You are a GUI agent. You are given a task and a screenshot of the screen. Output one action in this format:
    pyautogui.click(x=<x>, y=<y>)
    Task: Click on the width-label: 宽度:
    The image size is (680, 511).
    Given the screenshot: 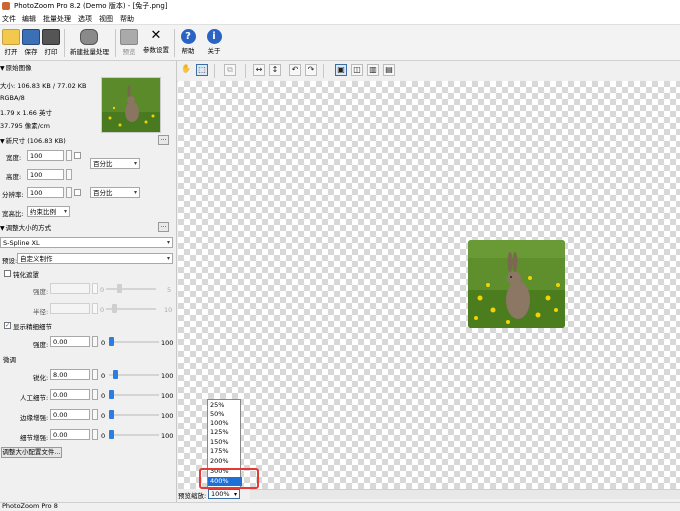 What is the action you would take?
    pyautogui.click(x=14, y=158)
    